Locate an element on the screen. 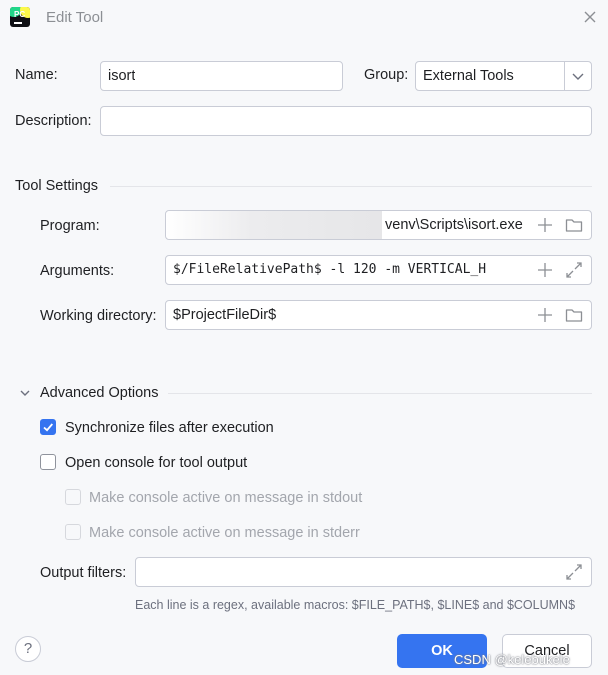 The width and height of the screenshot is (608, 675). output-filters-input is located at coordinates (363, 572).